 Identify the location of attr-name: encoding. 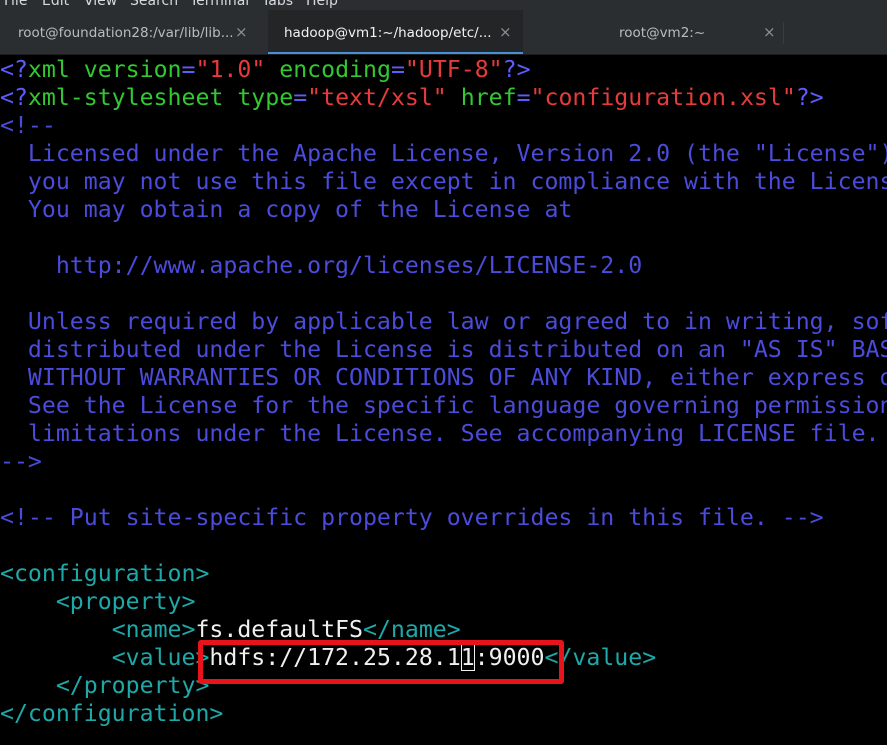
(335, 69).